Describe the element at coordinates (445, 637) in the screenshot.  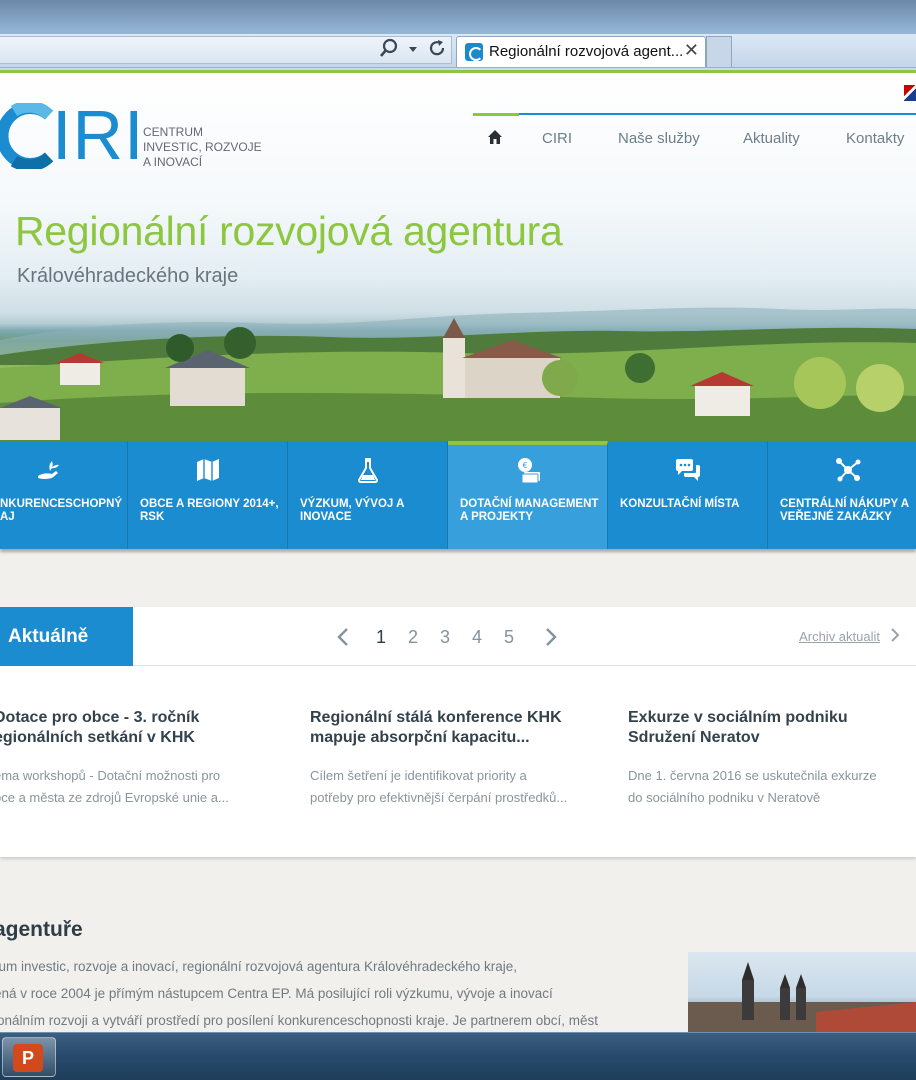
I see `page-link: 3` at that location.